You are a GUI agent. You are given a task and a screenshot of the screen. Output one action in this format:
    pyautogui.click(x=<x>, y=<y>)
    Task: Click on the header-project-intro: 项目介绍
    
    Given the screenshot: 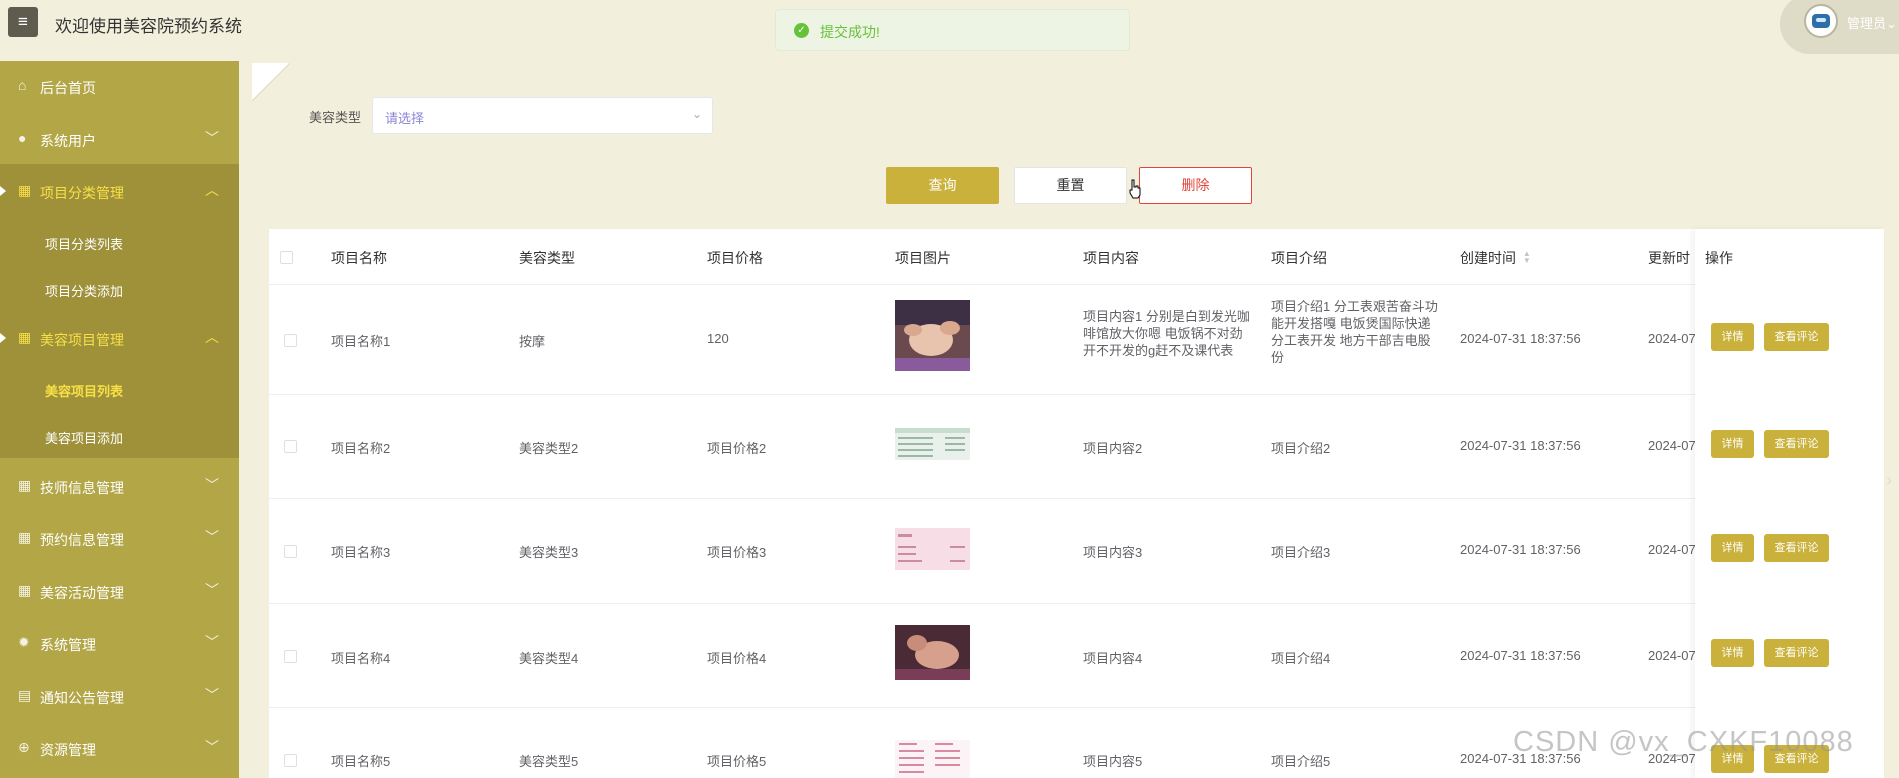 What is the action you would take?
    pyautogui.click(x=1299, y=258)
    